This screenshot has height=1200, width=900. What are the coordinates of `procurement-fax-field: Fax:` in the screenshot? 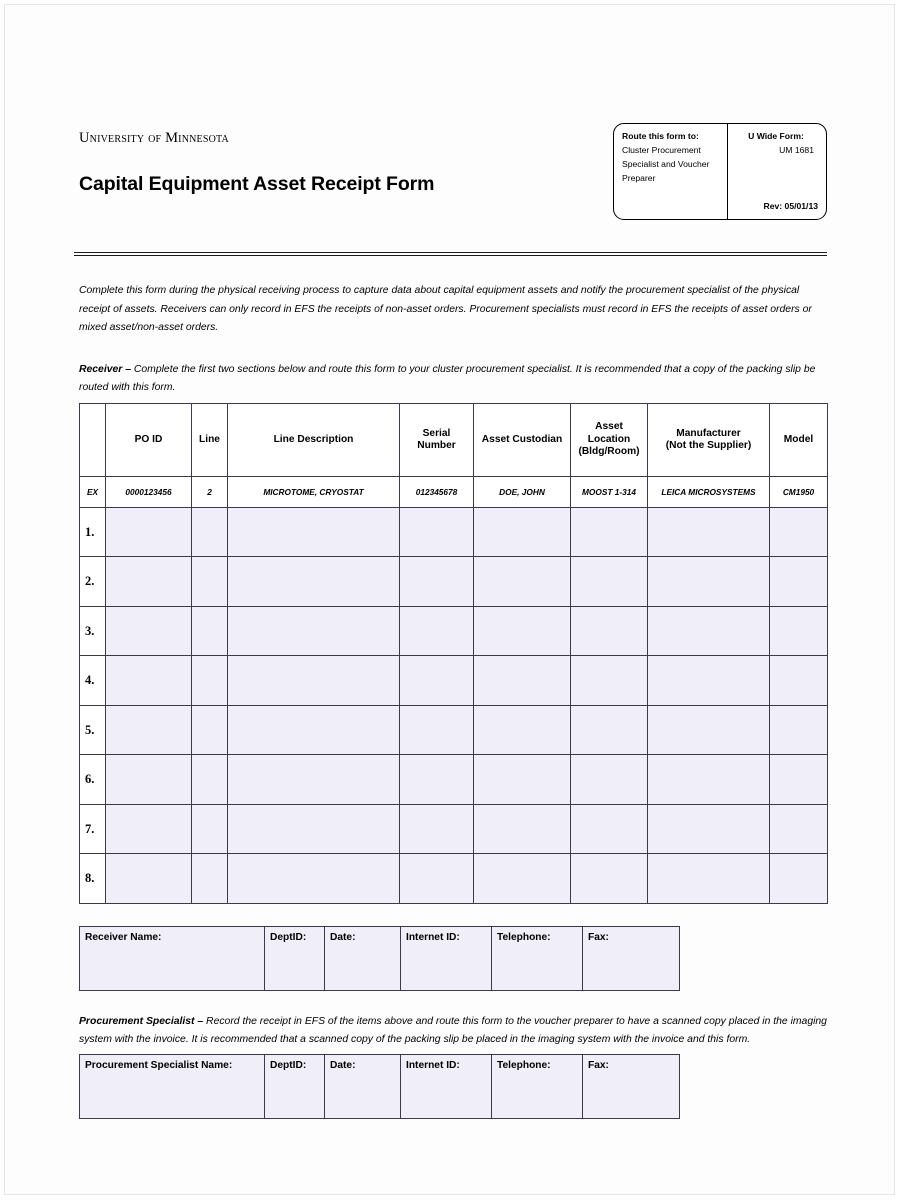 It's located at (631, 1087).